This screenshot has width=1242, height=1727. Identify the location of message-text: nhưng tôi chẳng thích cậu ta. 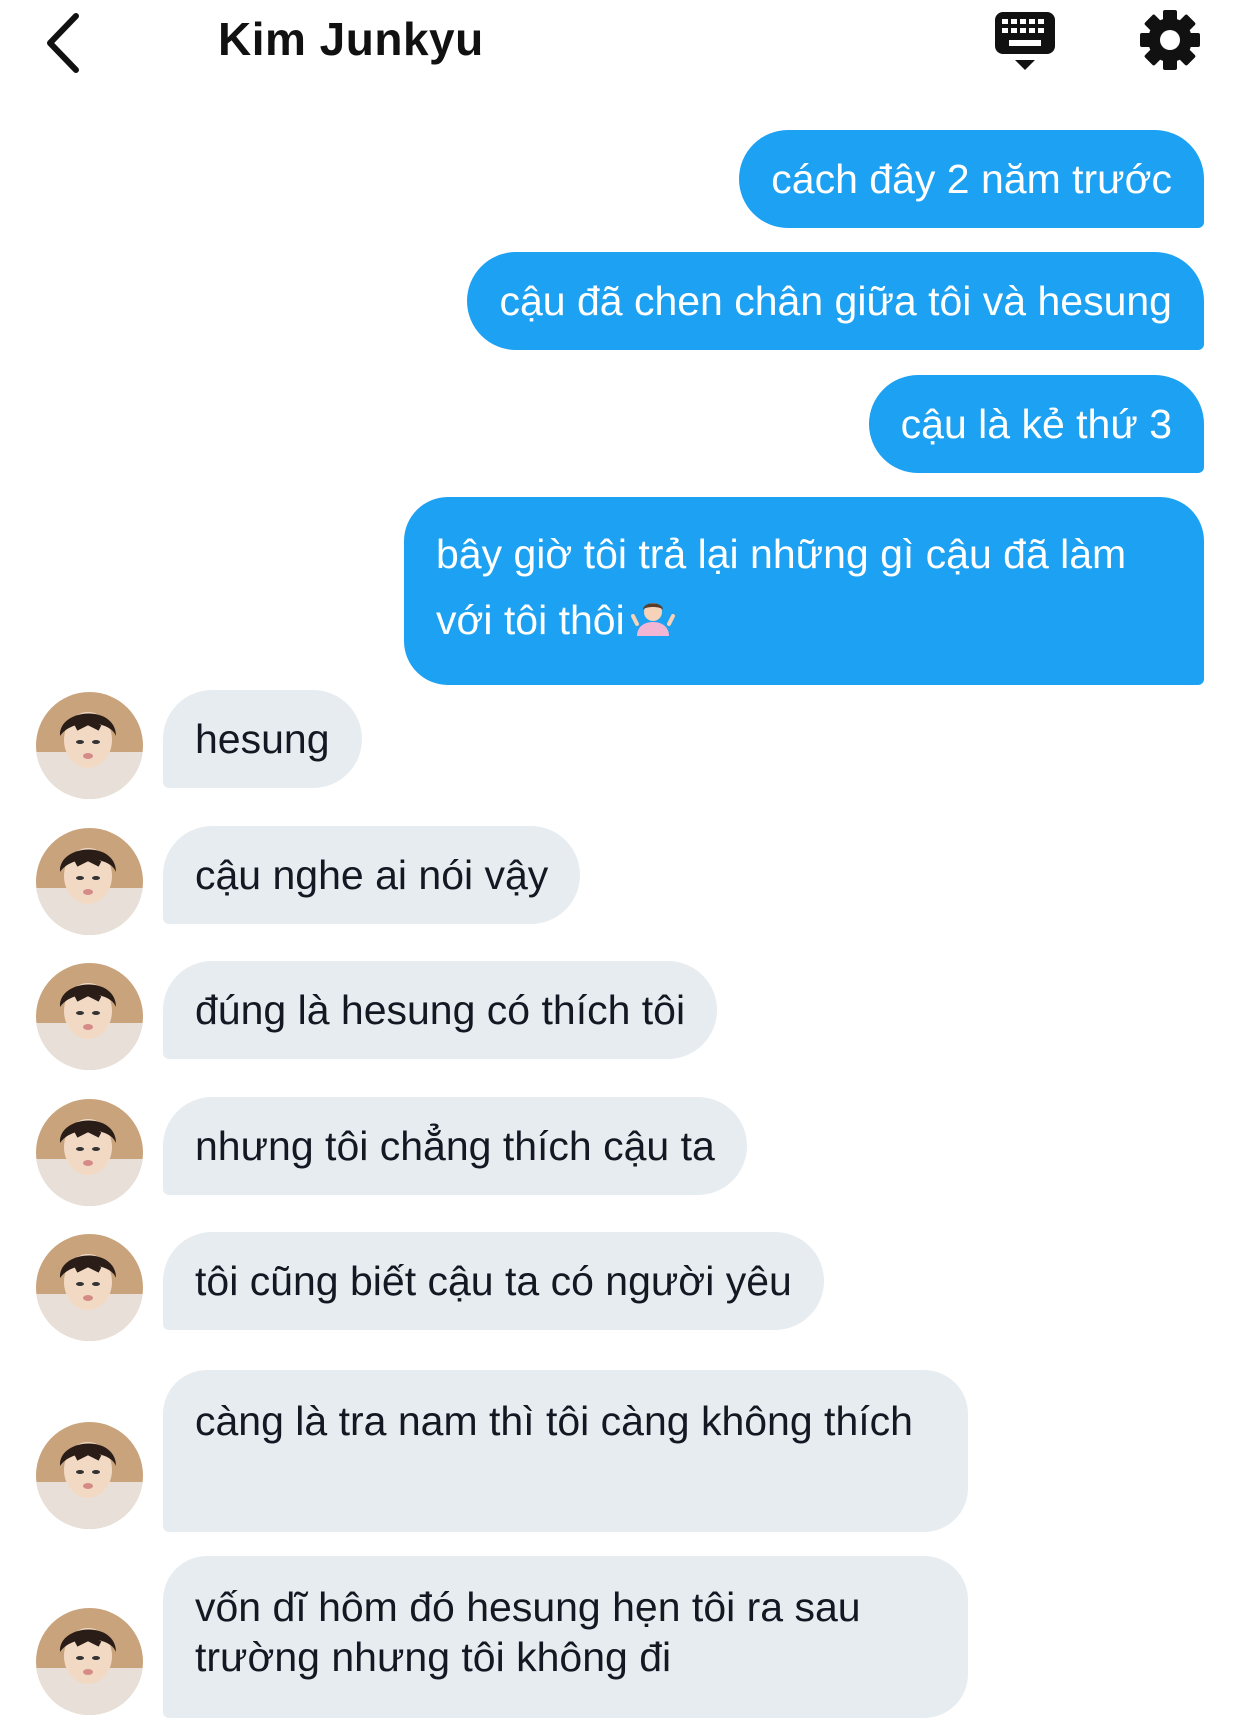
(455, 1146).